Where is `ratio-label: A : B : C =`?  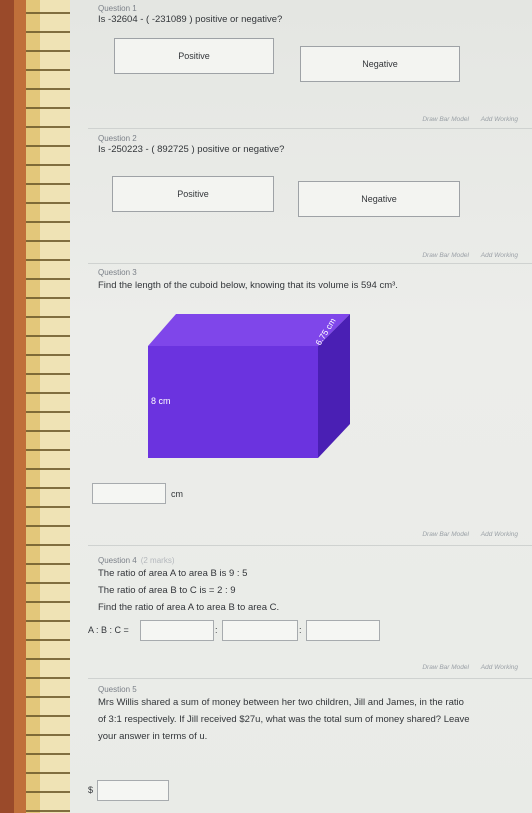
ratio-label: A : B : C = is located at coordinates (108, 630).